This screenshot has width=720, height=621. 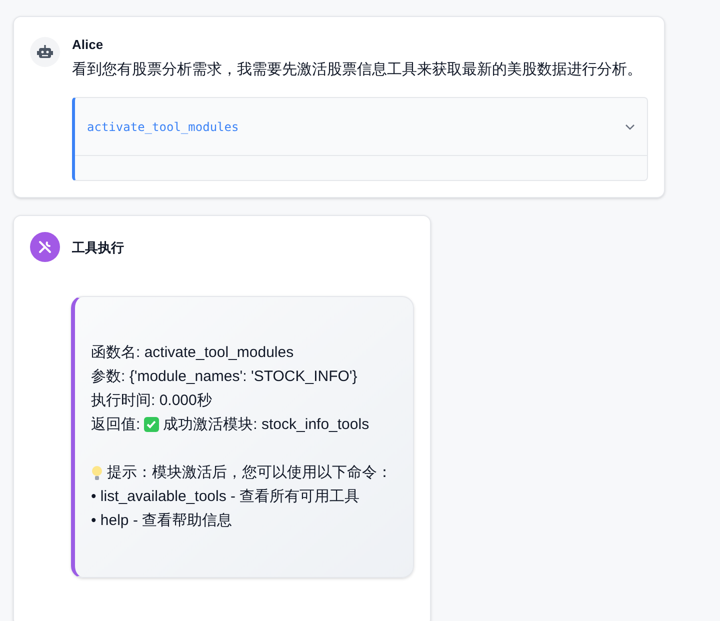 What do you see at coordinates (98, 248) in the screenshot?
I see `sender-name: 工具执行` at bounding box center [98, 248].